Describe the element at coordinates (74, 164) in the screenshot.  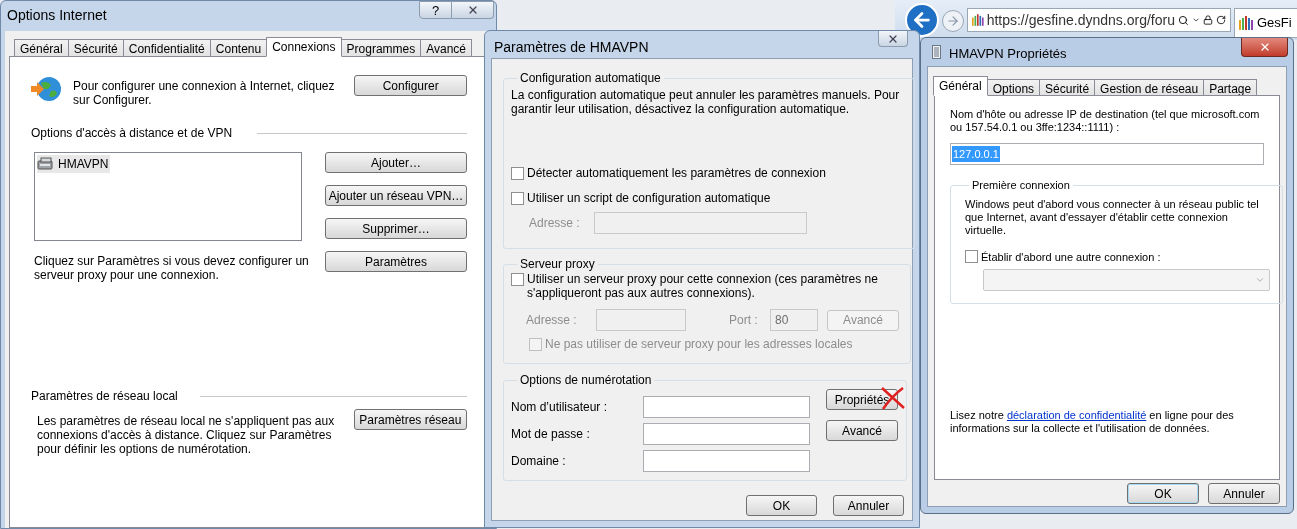
I see `list-item: HMAVPN` at that location.